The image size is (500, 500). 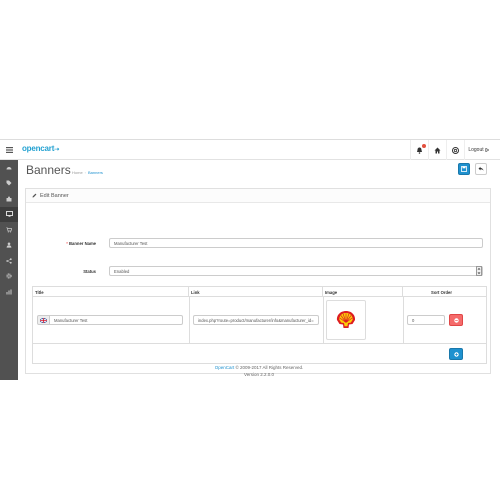 I want to click on page-header: Banners Home › Banners, so click(x=259, y=173).